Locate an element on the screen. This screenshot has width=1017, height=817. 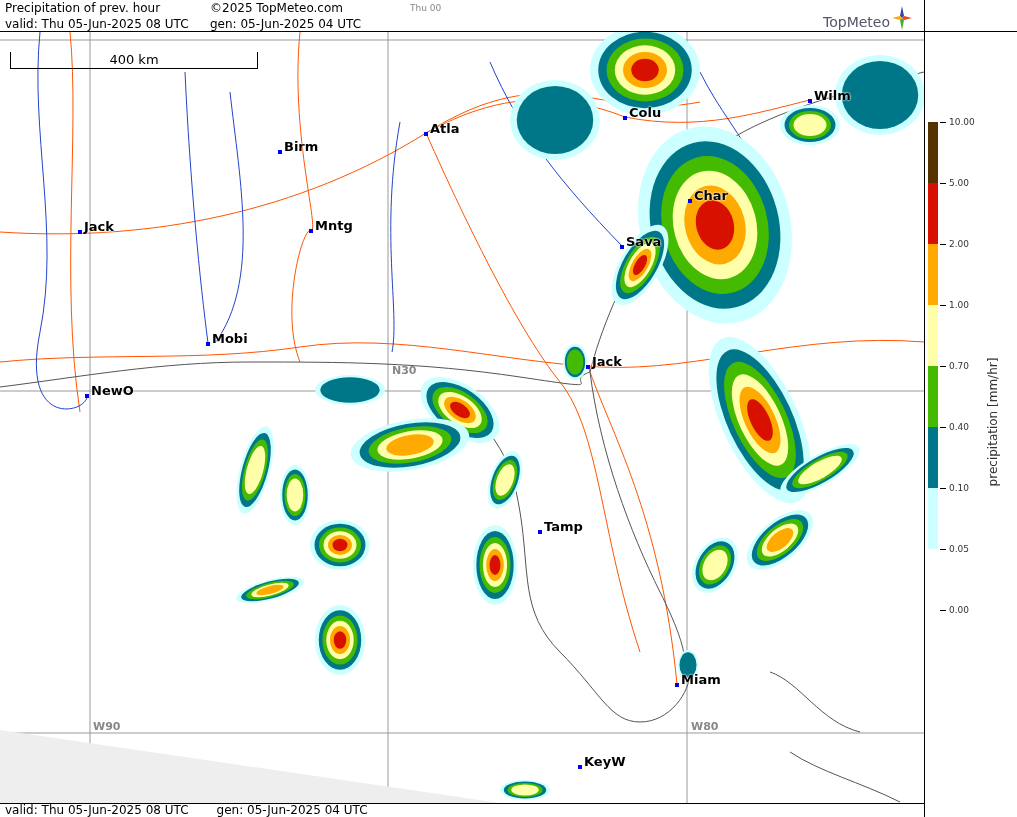
city-label: Mntg is located at coordinates (334, 225).